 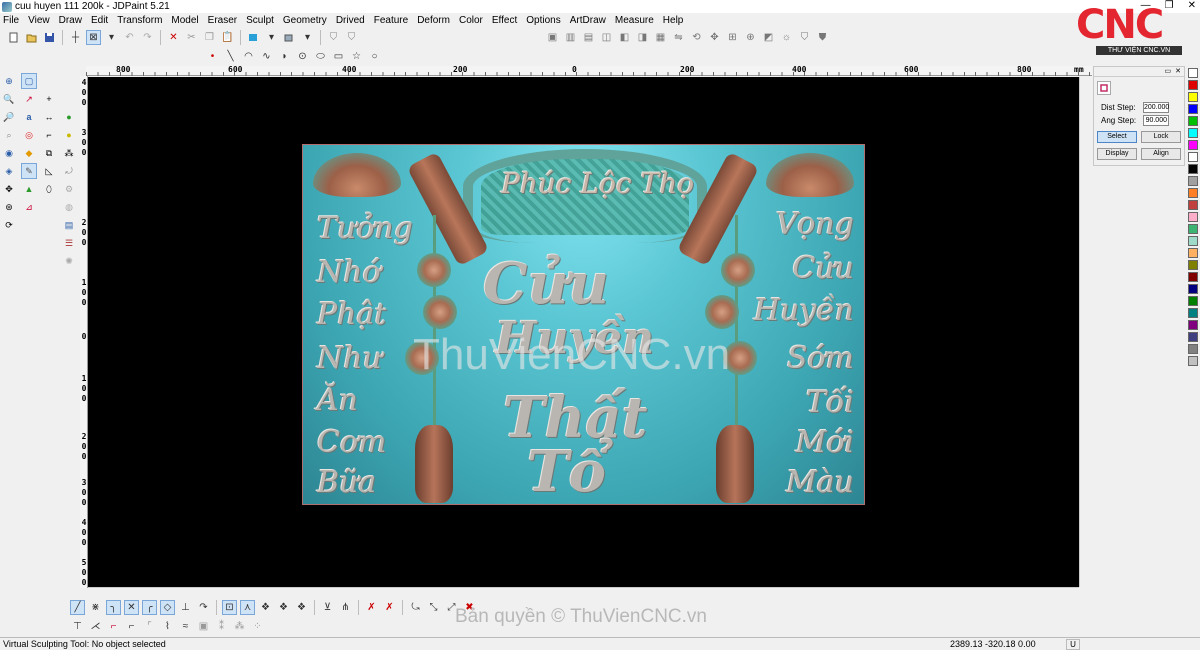 I want to click on menu-draw: Draw, so click(x=70, y=20).